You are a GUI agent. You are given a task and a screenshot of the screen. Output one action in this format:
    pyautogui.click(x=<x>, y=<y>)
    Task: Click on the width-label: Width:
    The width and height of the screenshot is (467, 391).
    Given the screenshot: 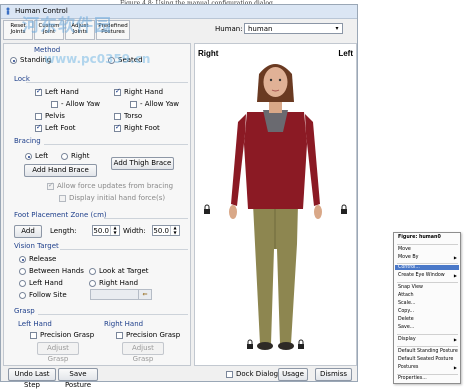 What is the action you would take?
    pyautogui.click(x=134, y=231)
    